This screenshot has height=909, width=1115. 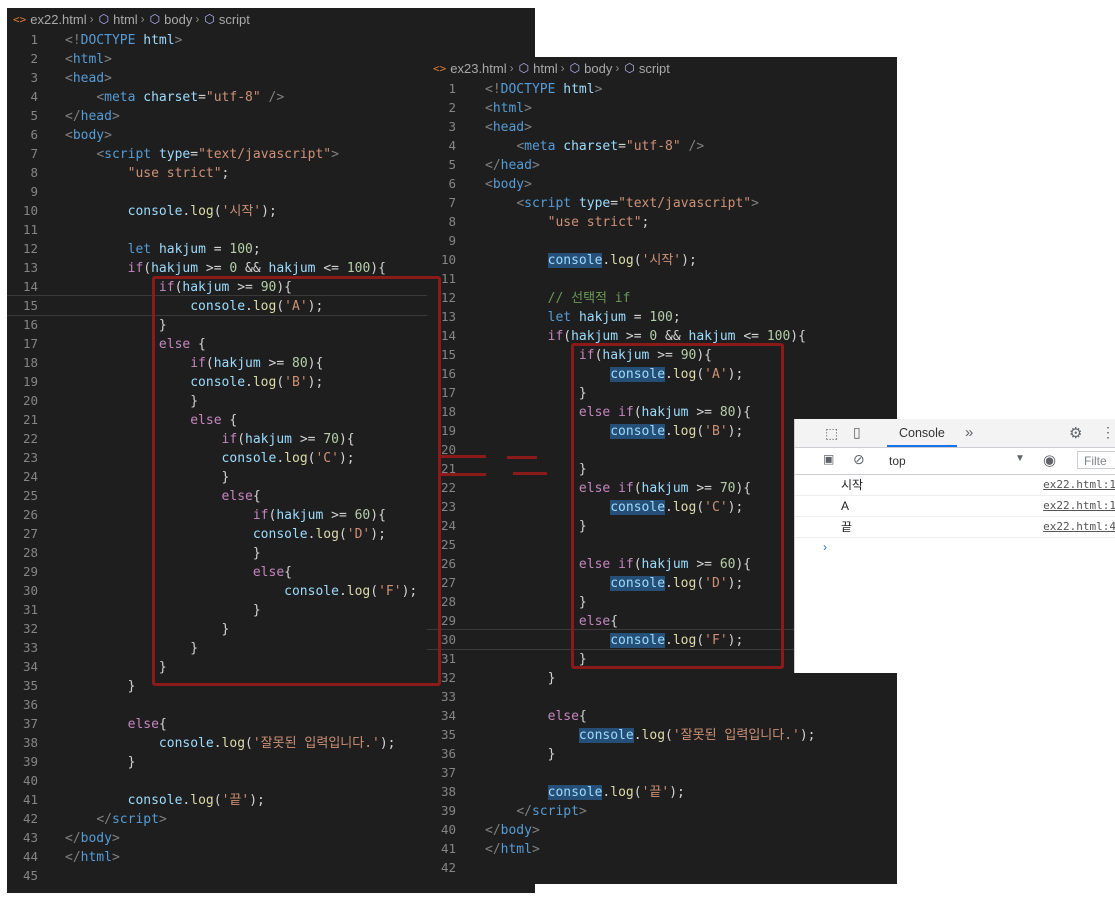 I want to click on code-line: 17 }, so click(x=662, y=392).